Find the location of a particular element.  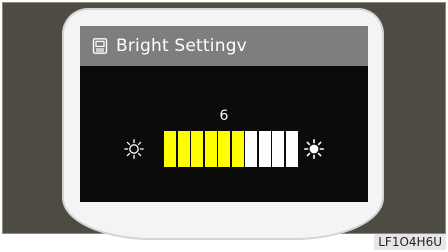

figure-code-label: LF1O4H6U is located at coordinates (410, 242).